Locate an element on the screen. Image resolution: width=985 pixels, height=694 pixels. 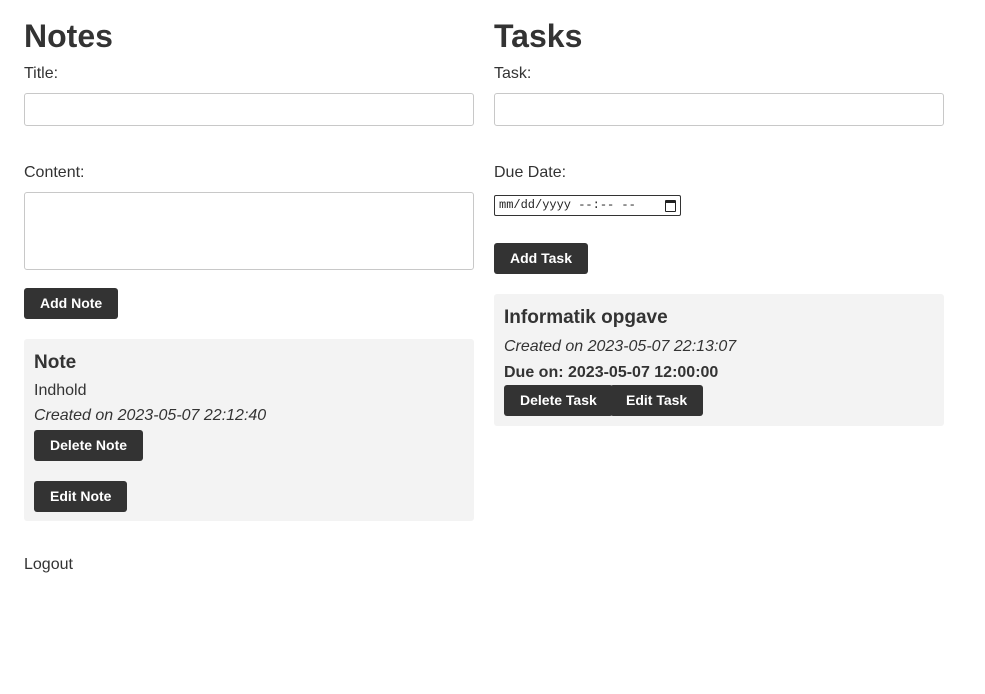
note-title-label: Title: is located at coordinates (41, 73).